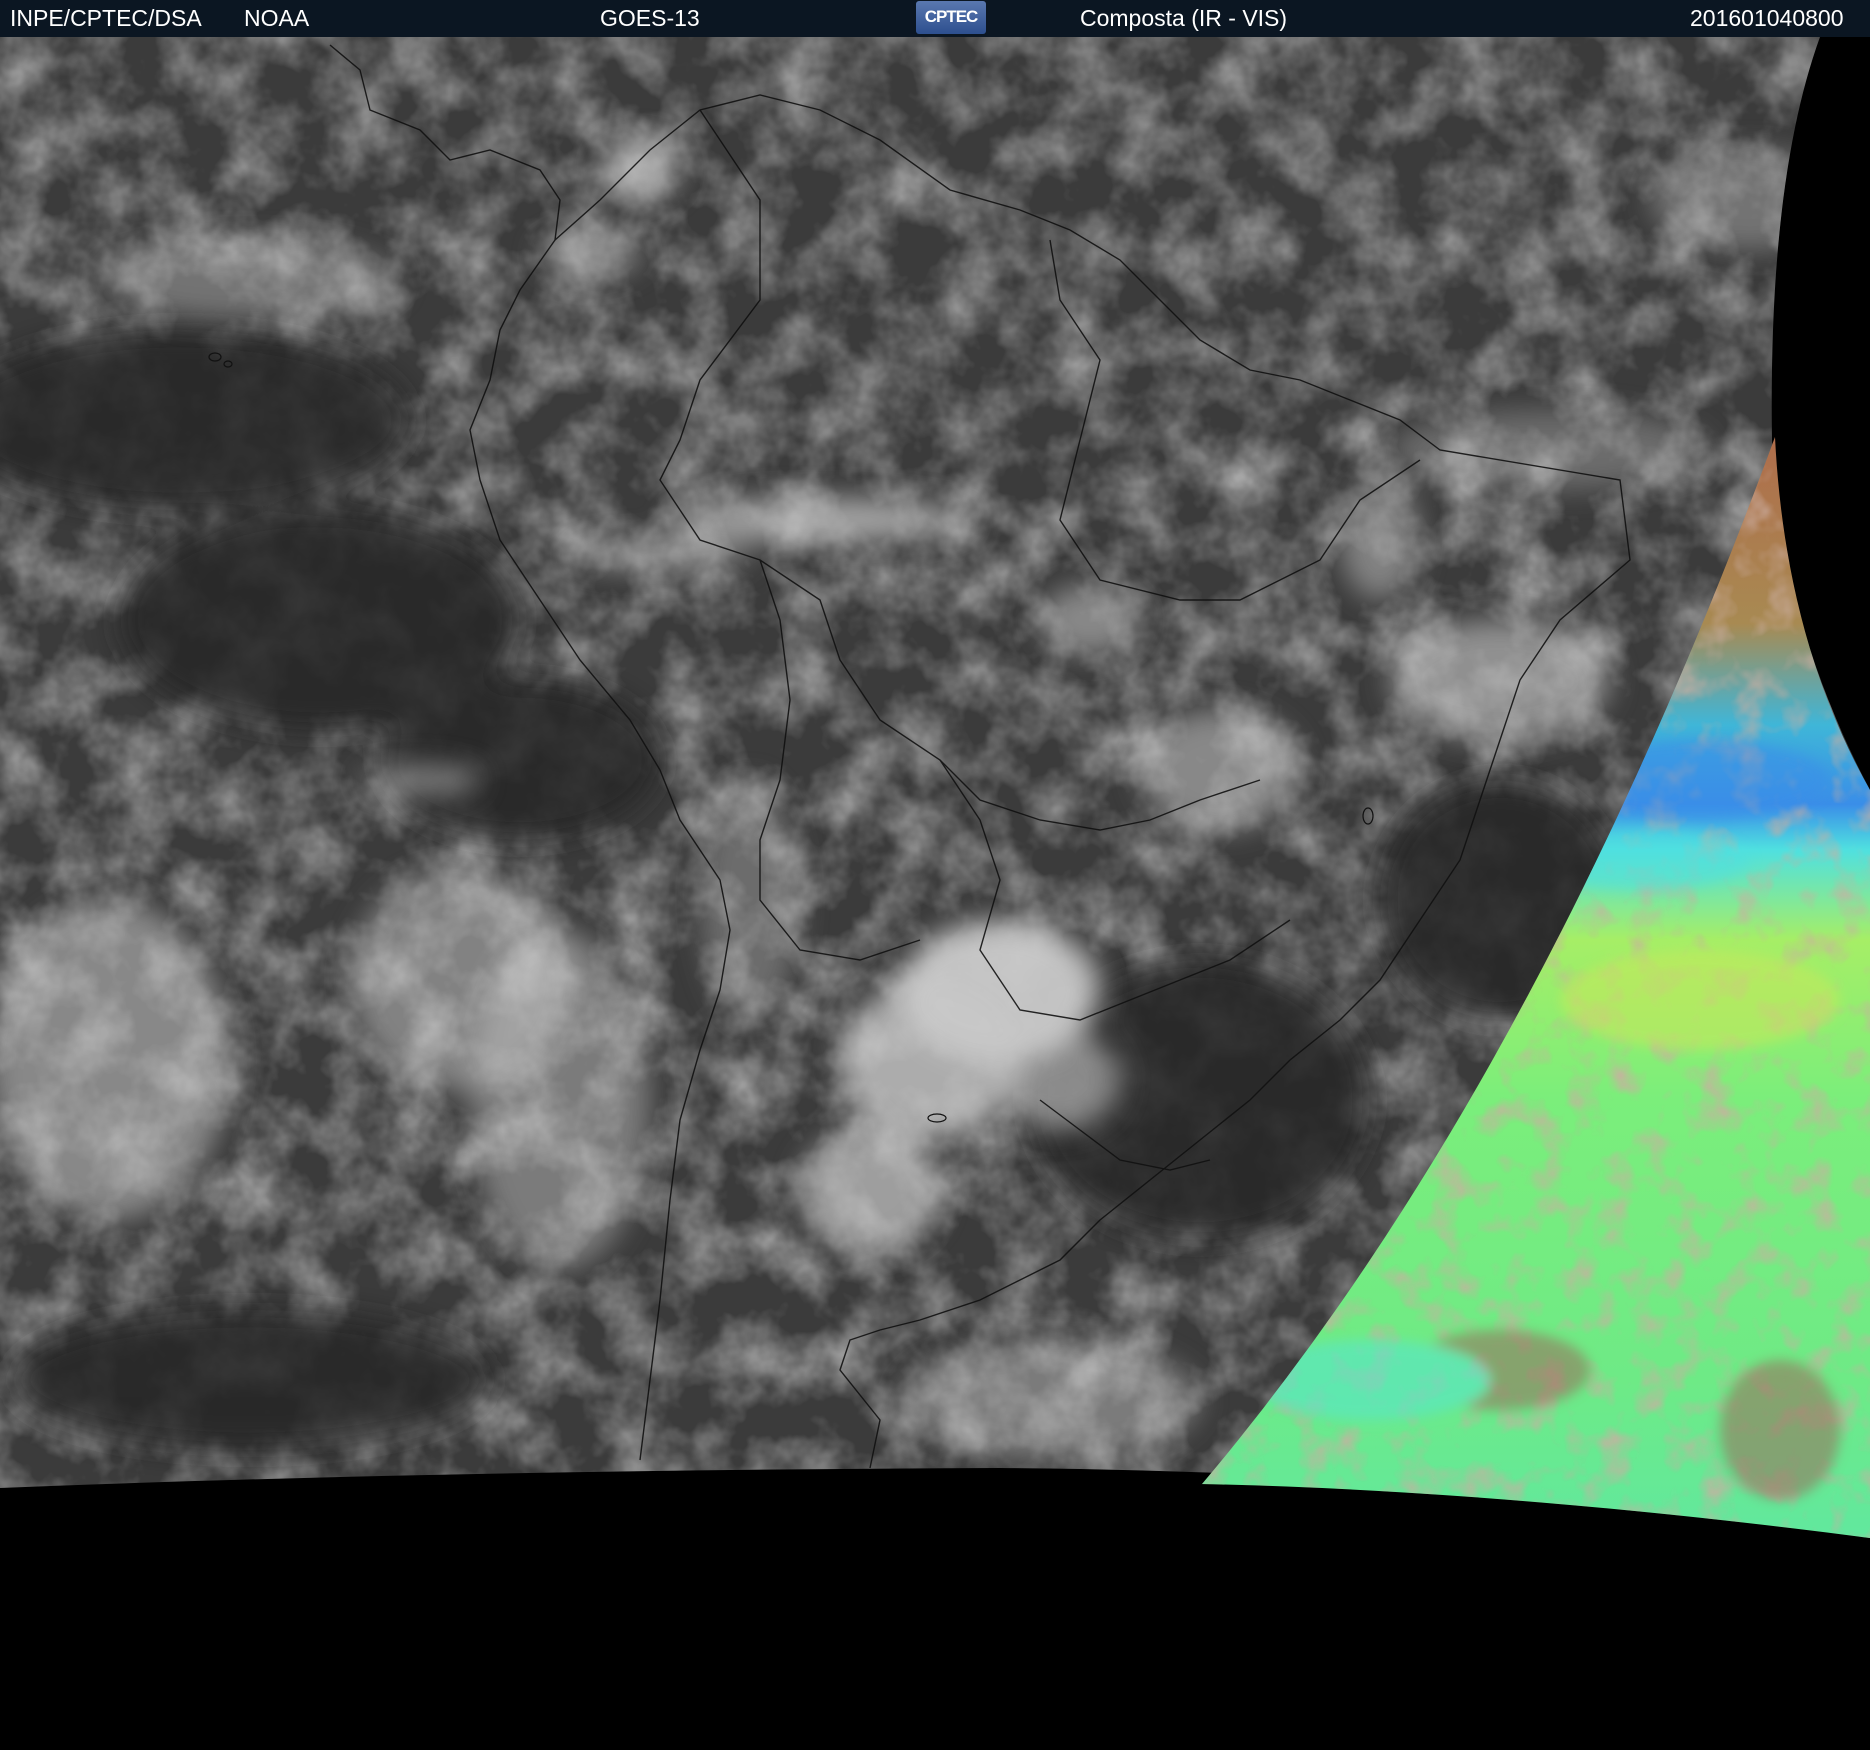  What do you see at coordinates (1767, 18) in the screenshot?
I see `timestamp-label: 201601040800` at bounding box center [1767, 18].